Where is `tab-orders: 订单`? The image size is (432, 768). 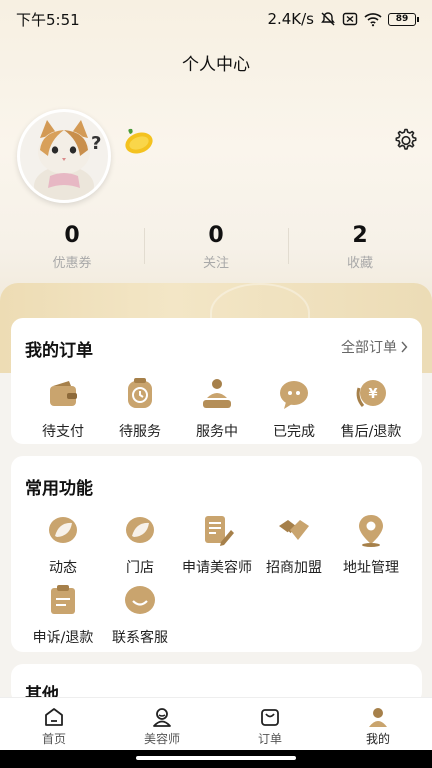 tab-orders: 订单 is located at coordinates (270, 724).